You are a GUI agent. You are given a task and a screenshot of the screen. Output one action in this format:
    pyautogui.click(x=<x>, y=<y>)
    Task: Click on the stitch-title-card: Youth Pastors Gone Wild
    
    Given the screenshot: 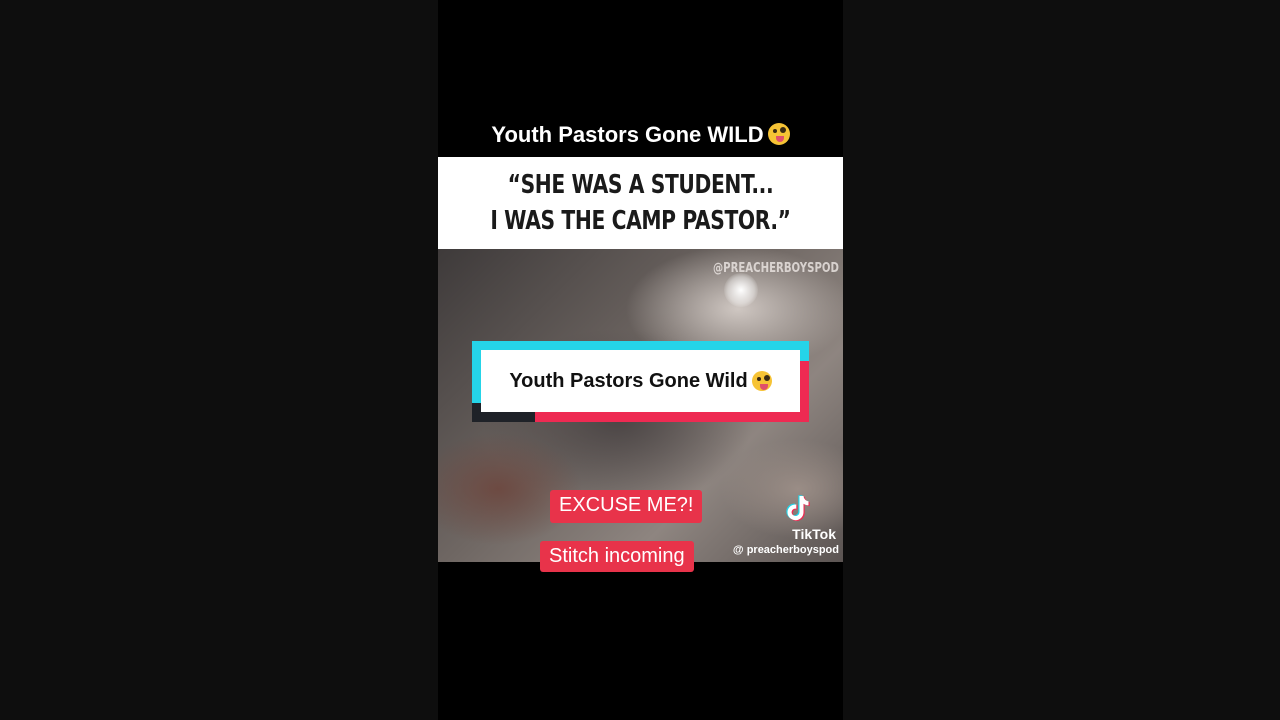 What is the action you would take?
    pyautogui.click(x=640, y=381)
    